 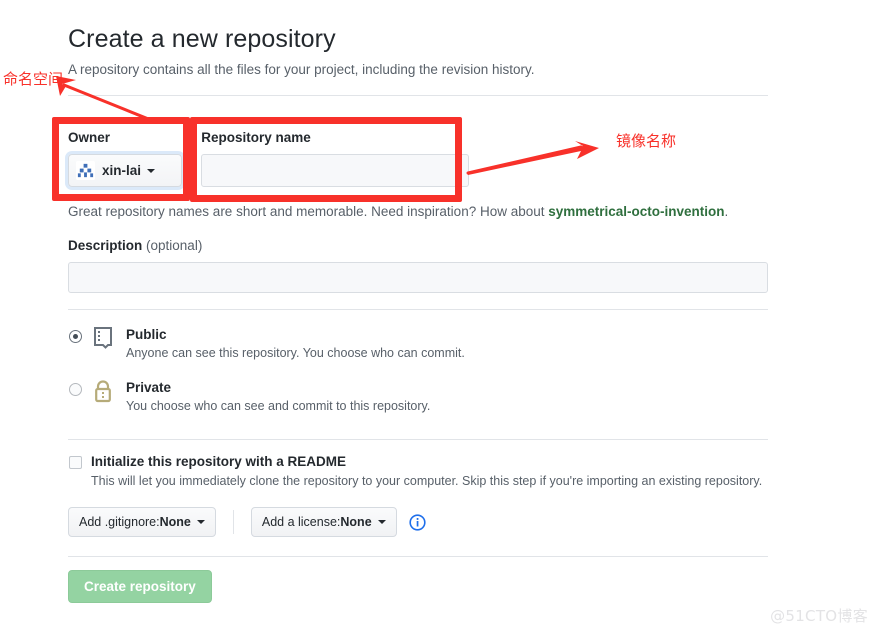 I want to click on visibility-private-title: Private, so click(x=149, y=387).